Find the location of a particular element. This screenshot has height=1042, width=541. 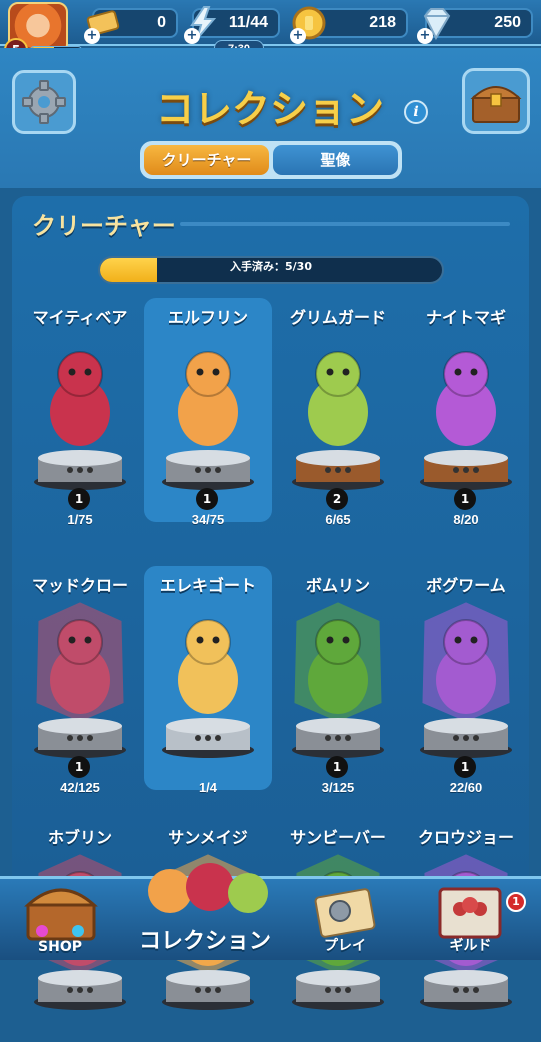

add-gems-icon: + is located at coordinates (425, 36).